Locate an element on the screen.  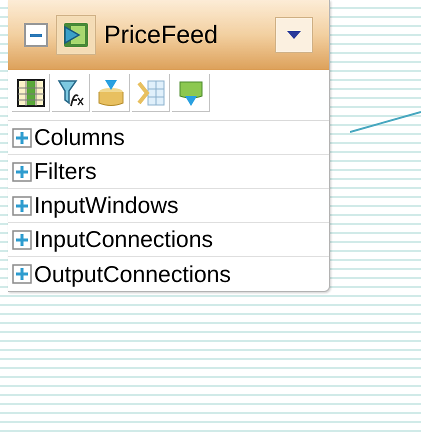
connector-line is located at coordinates (385, 122).